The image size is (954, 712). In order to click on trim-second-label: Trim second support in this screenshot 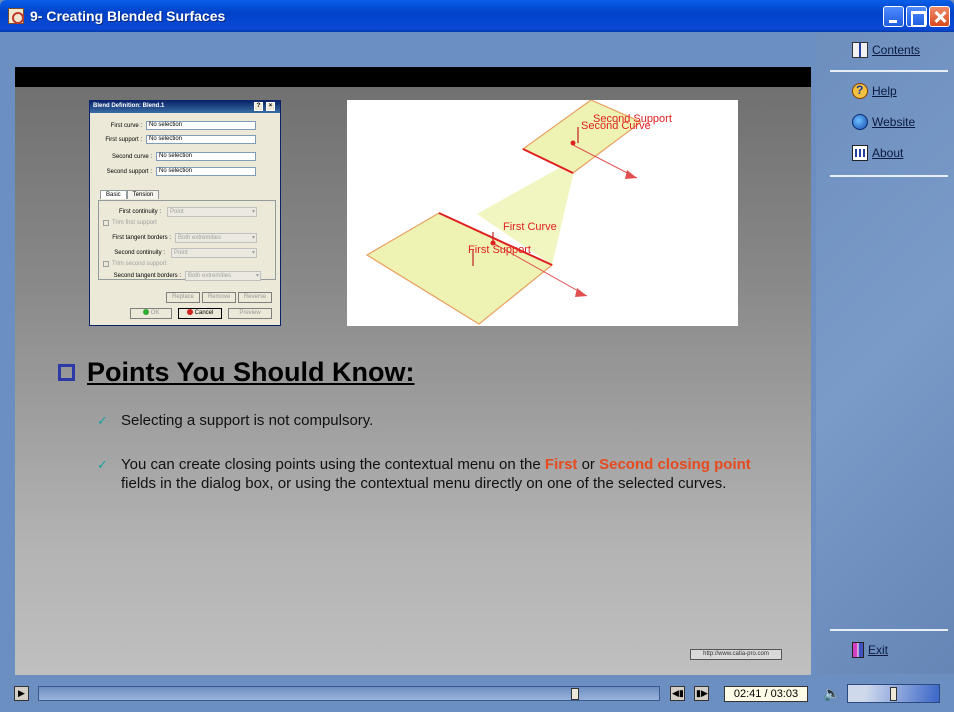, I will do `click(139, 264)`.